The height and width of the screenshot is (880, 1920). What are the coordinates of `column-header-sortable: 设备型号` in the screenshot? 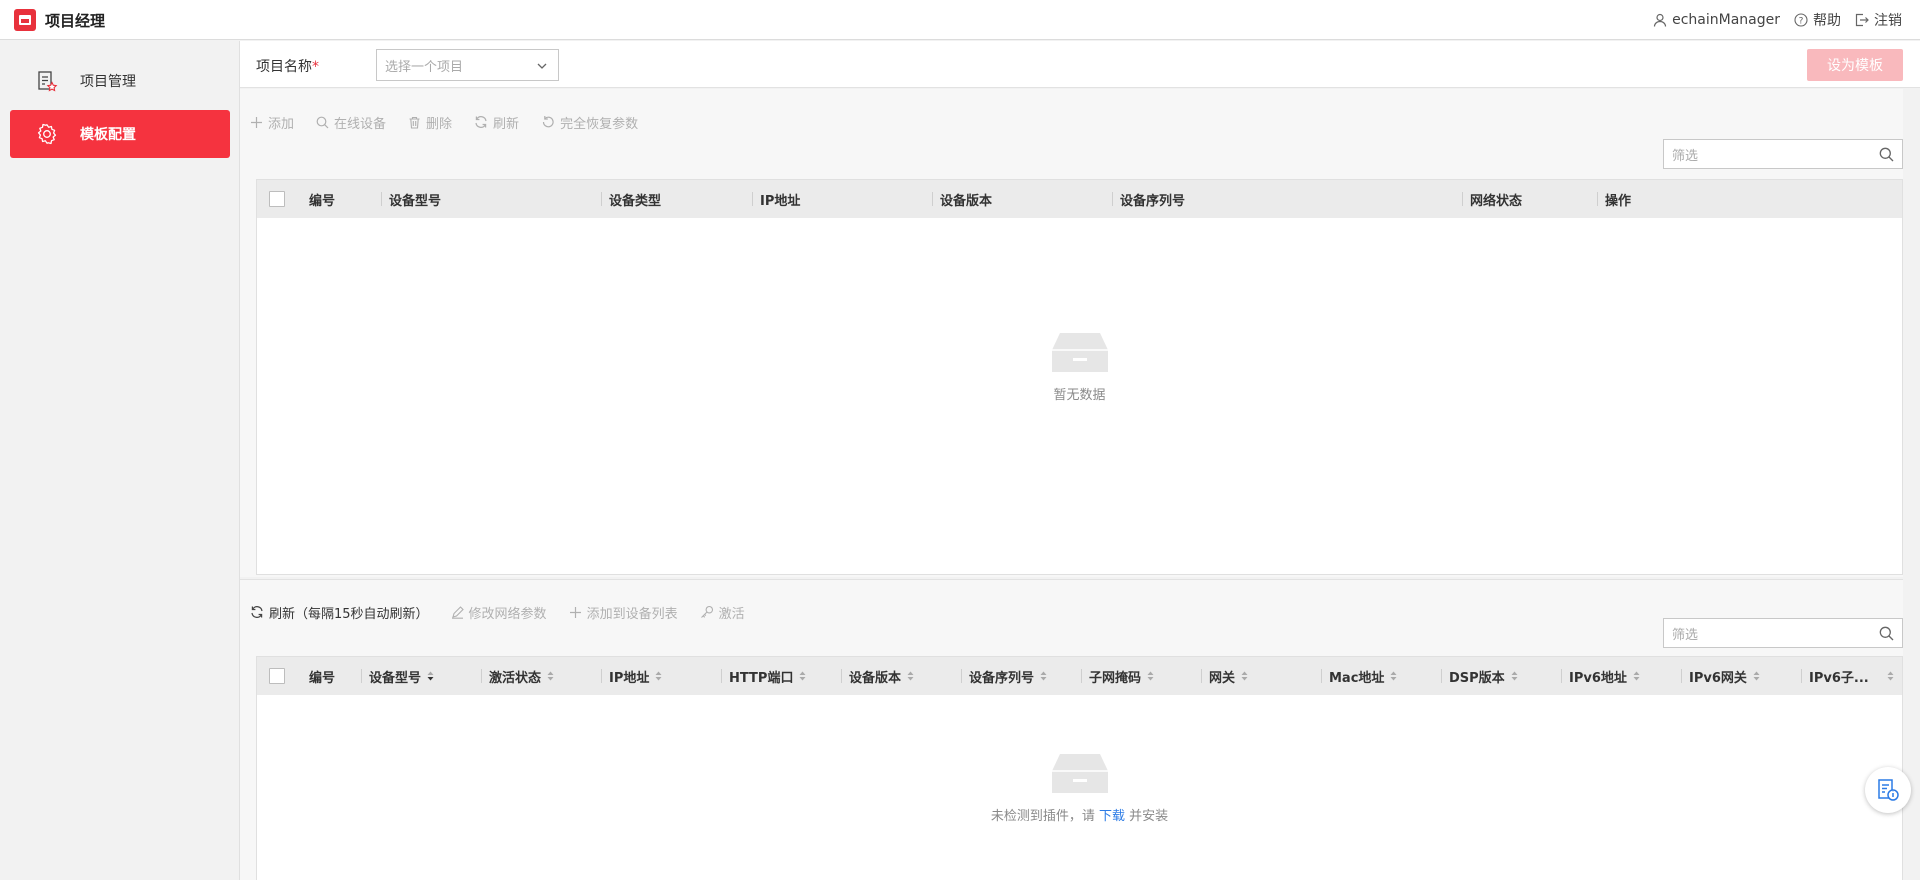 It's located at (397, 676).